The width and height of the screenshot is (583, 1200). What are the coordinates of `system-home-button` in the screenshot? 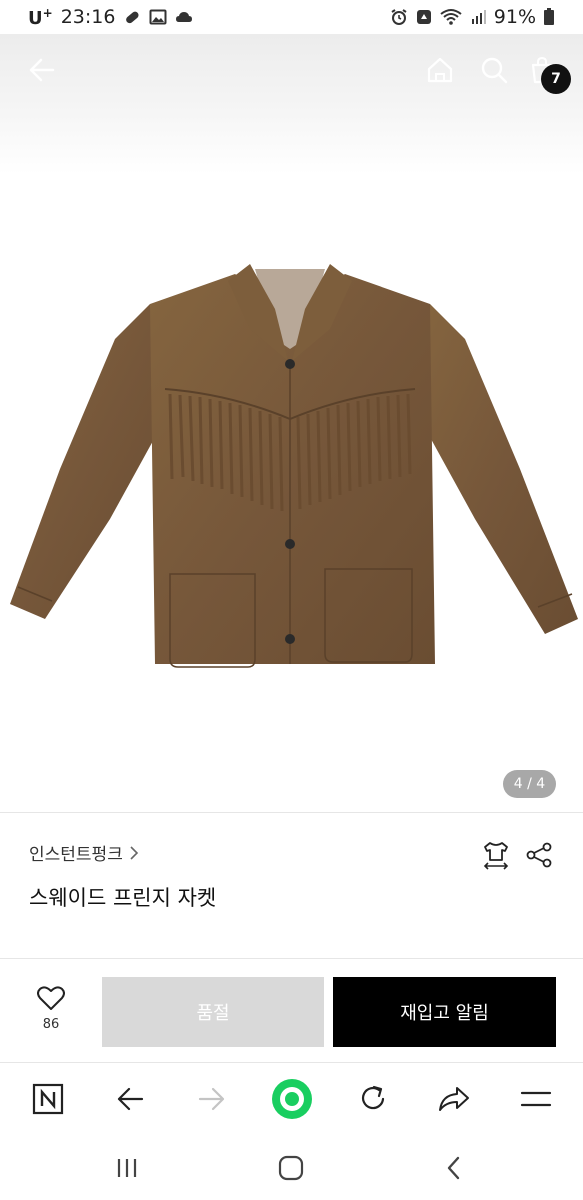 It's located at (291, 1168).